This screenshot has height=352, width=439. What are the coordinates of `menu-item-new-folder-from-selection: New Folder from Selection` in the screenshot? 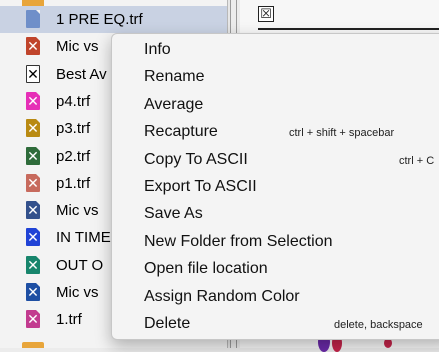 It's located at (275, 243).